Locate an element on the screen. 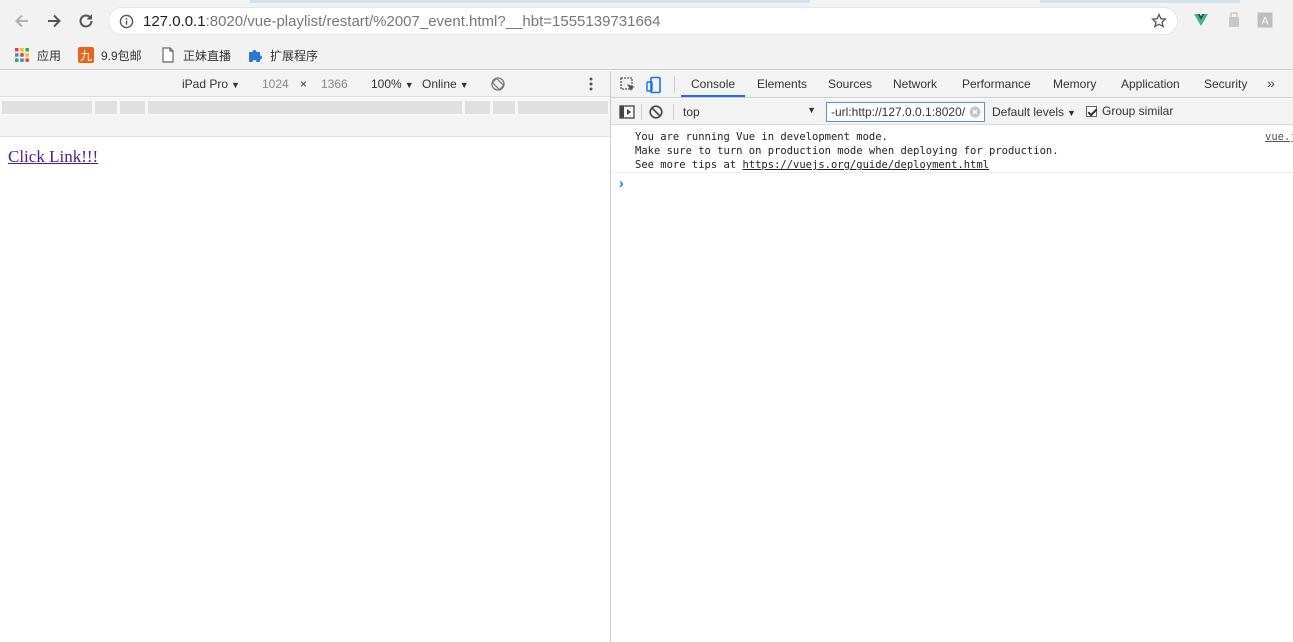 Image resolution: width=1293 pixels, height=642 pixels. active-tab-indicator is located at coordinates (713, 96).